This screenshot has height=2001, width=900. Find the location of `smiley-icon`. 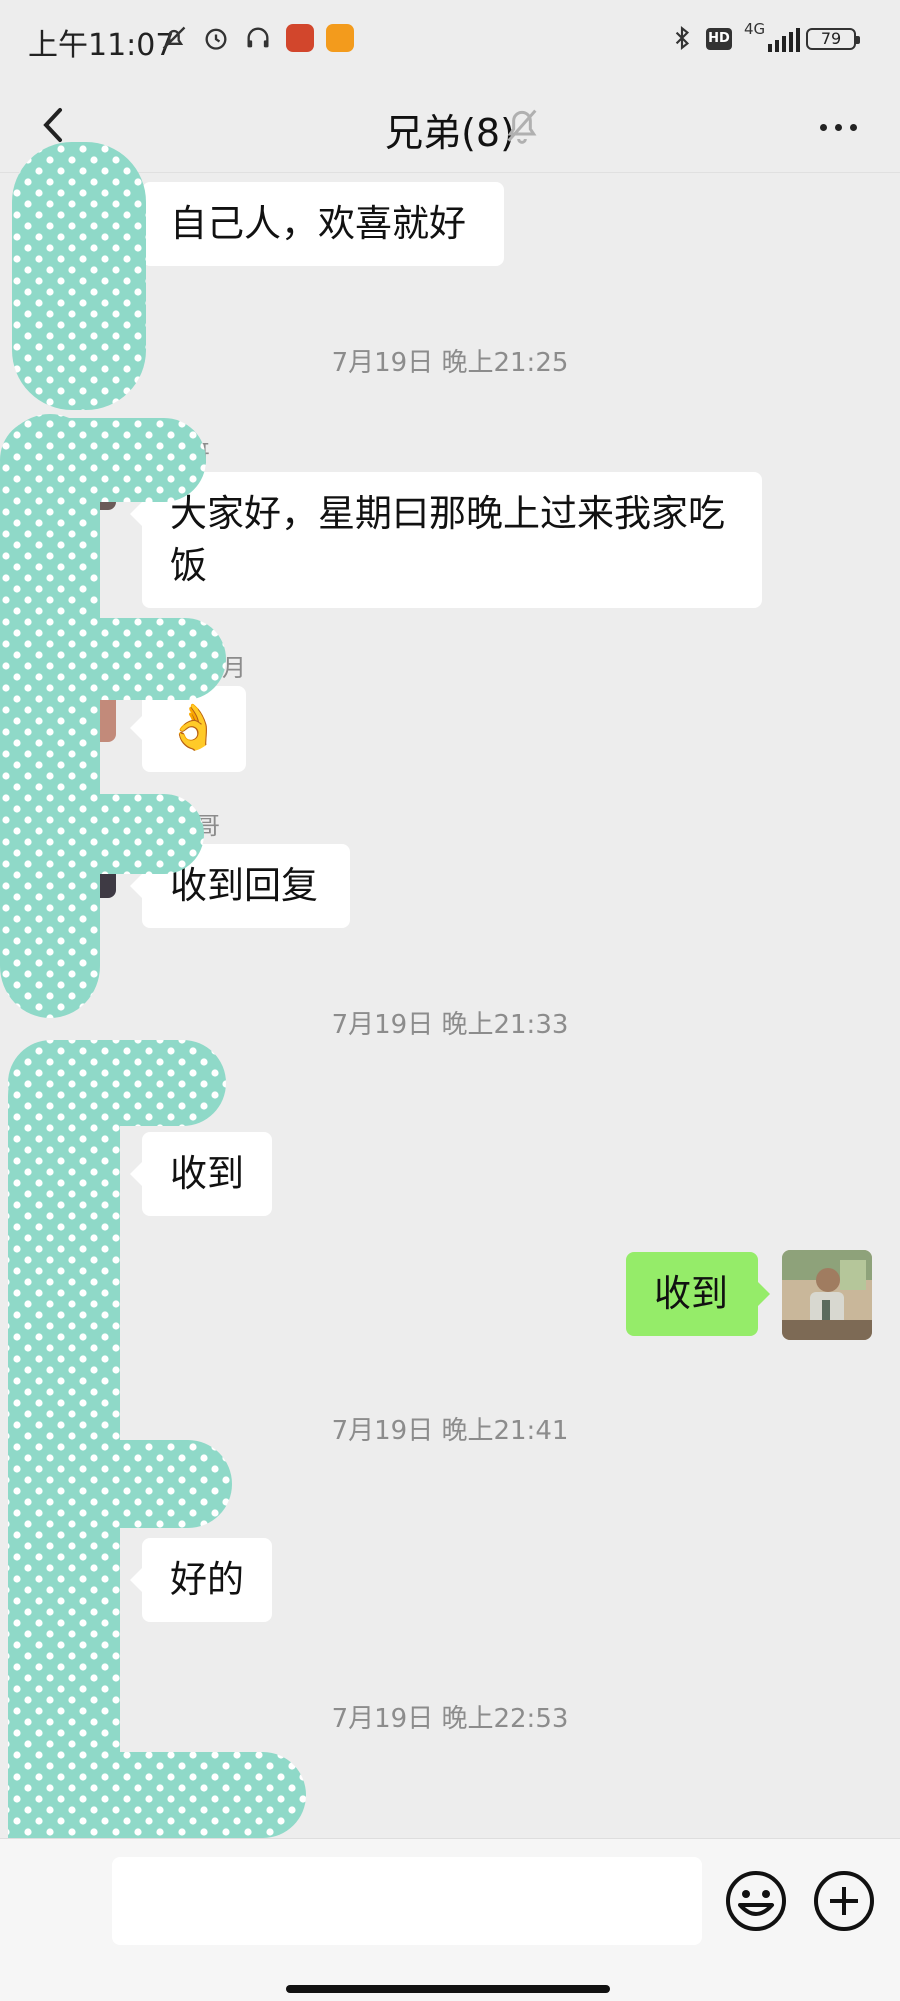

smiley-icon is located at coordinates (756, 1901).